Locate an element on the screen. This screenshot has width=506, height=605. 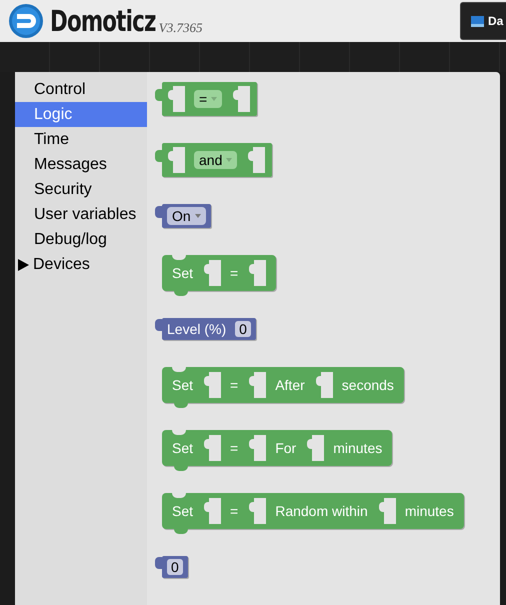
nav-button: Da is located at coordinates (483, 21).